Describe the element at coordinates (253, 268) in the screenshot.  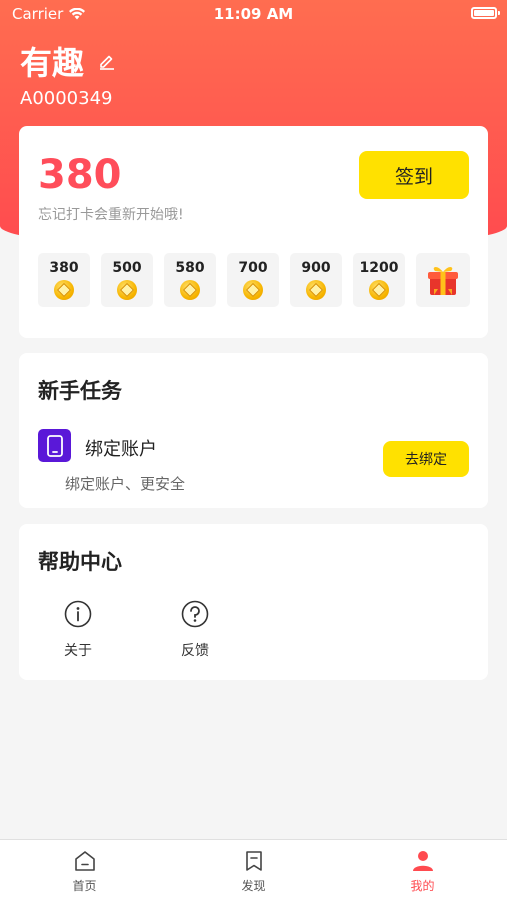
I see `day-reward-value: 700` at that location.